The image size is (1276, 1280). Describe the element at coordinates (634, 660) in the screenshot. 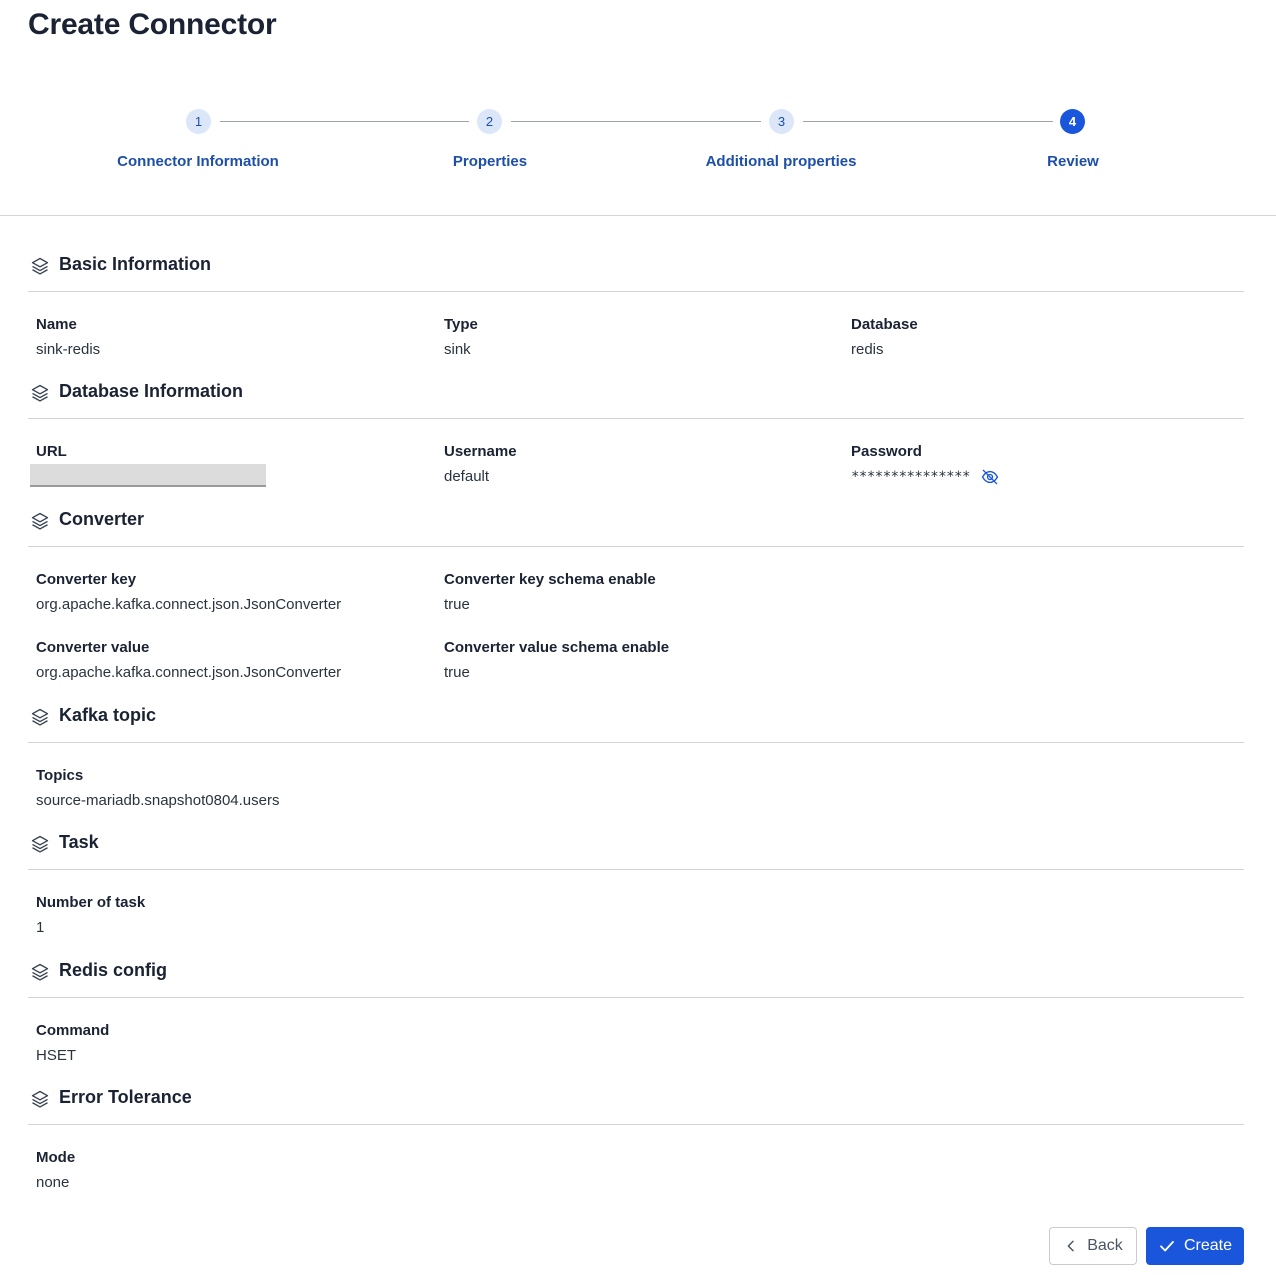

I see `field-converter-value-schema: Converter value schema enable true` at that location.